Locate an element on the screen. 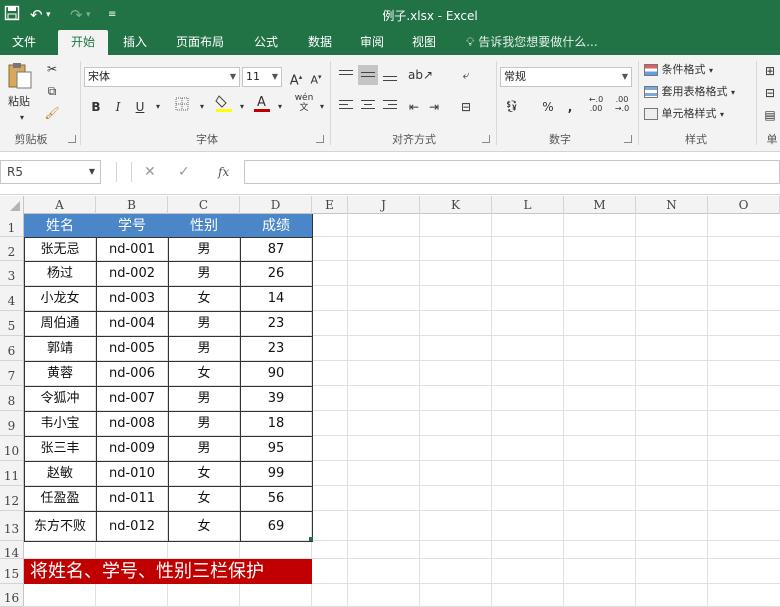  row-header: 15 is located at coordinates (12, 571).